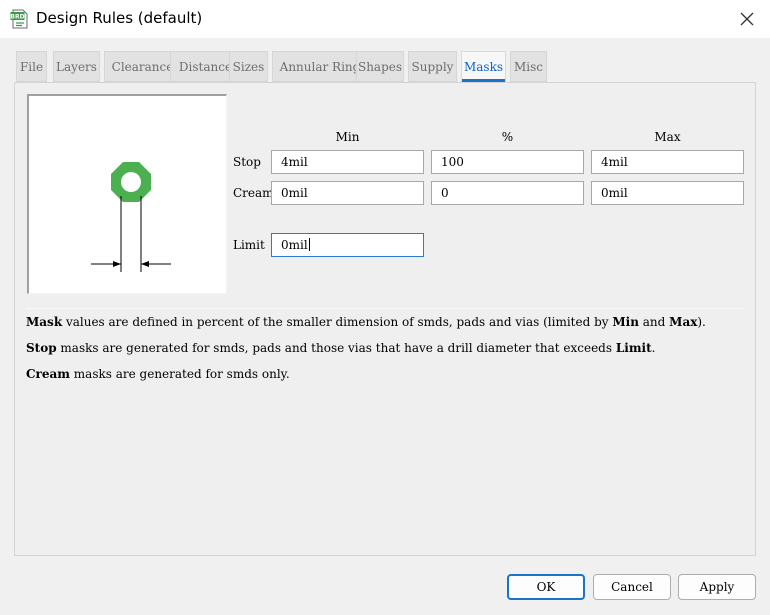  What do you see at coordinates (294, 245) in the screenshot?
I see `limit-value: 0mil` at bounding box center [294, 245].